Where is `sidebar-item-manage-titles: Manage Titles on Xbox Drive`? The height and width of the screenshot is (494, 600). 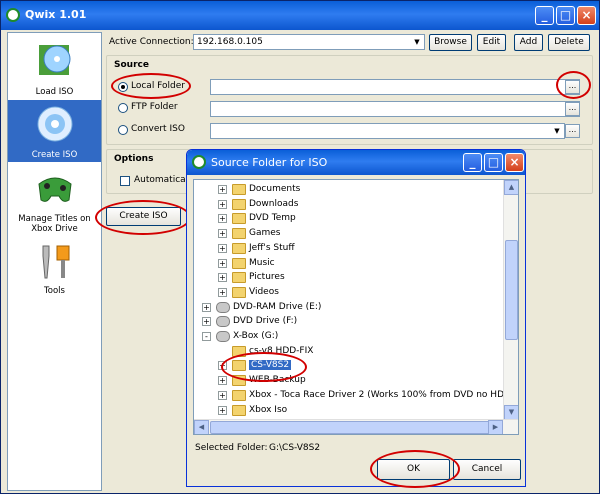
sidebar-item-manage-titles: Manage Titles on Xbox Drive is located at coordinates (54, 200).